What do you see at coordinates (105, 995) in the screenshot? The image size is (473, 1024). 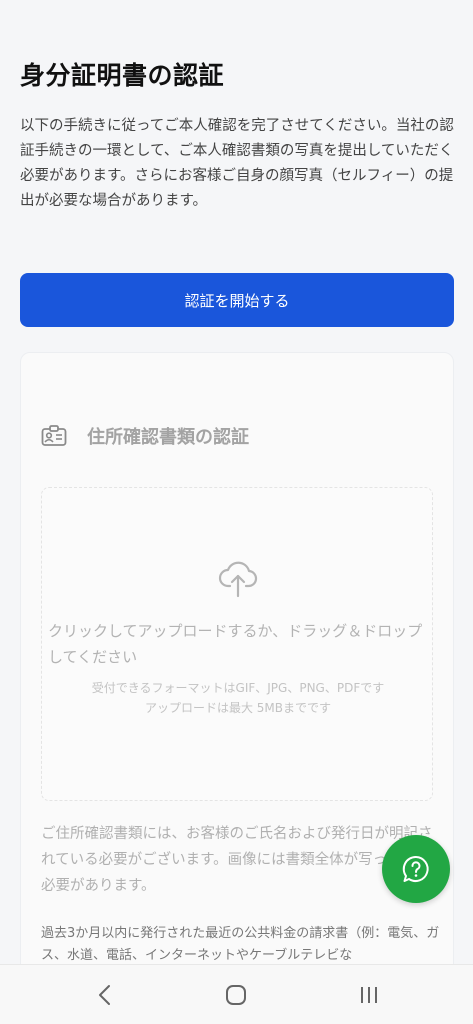 I see `back-chevron-icon` at bounding box center [105, 995].